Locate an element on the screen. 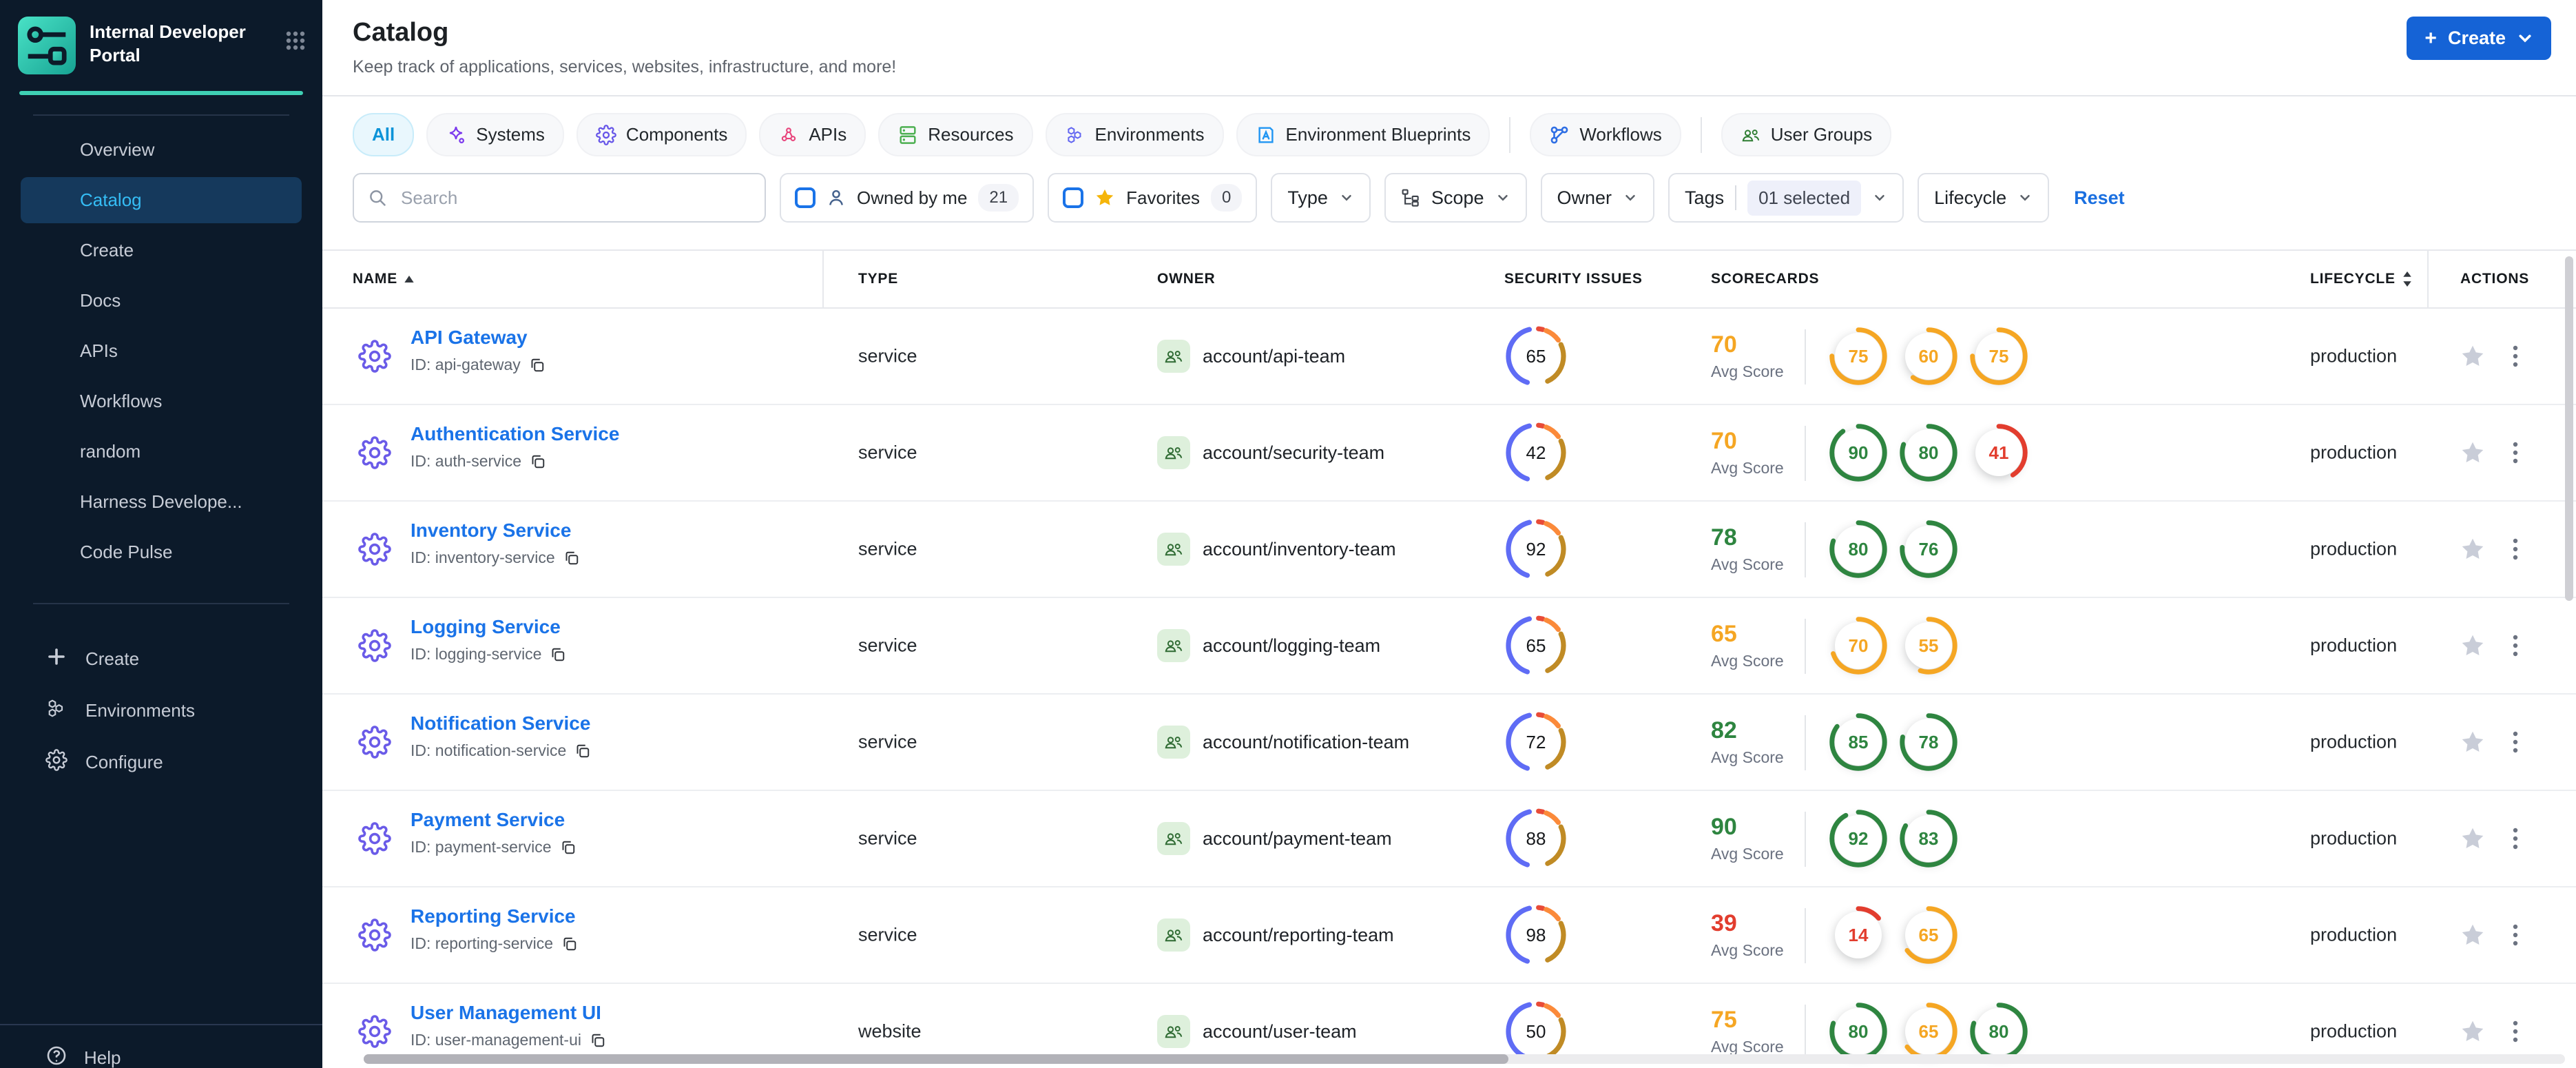 The height and width of the screenshot is (1068, 2576). vertical-scrollbar is located at coordinates (2569, 429).